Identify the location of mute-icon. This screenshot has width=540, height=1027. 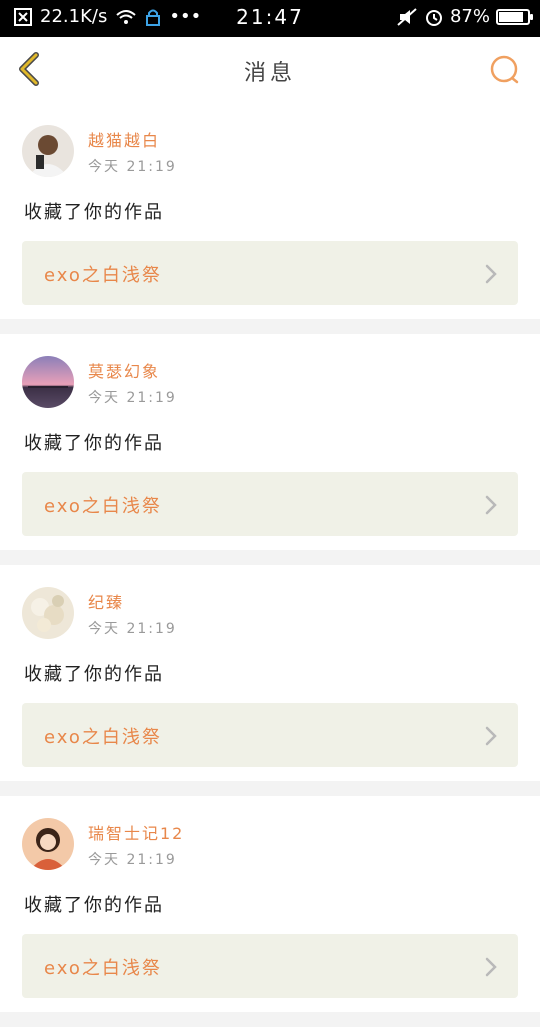
(407, 16).